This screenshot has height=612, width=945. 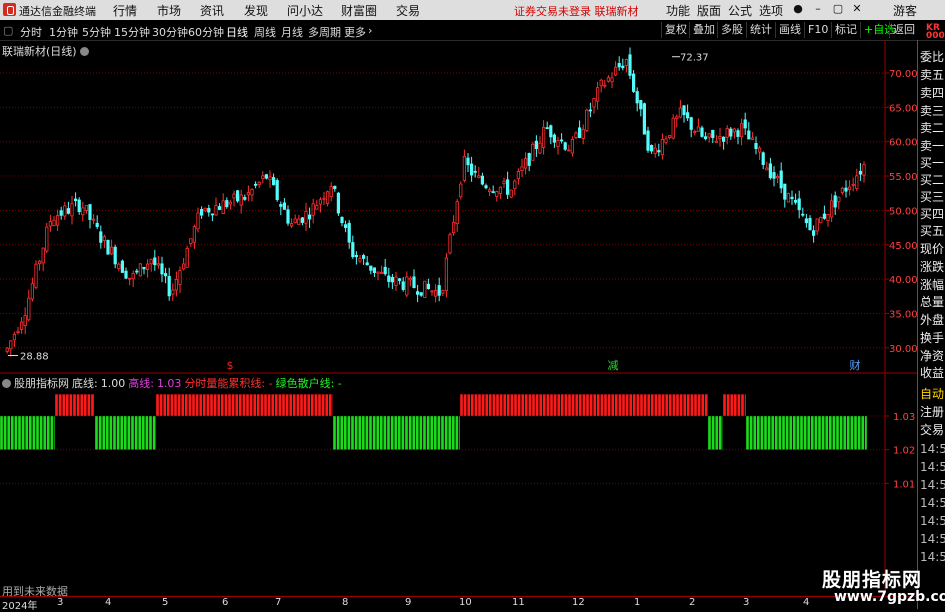 I want to click on period-30min: 30分钟, so click(x=170, y=32).